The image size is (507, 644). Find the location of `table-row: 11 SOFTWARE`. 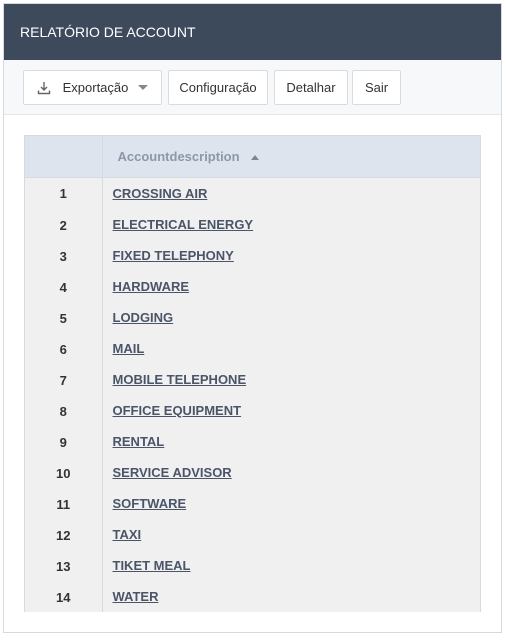

table-row: 11 SOFTWARE is located at coordinates (252, 504).